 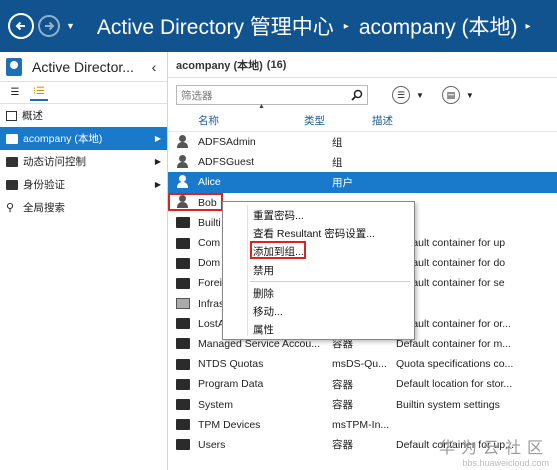 What do you see at coordinates (263, 270) in the screenshot?
I see `menu-item-disable: 禁用` at bounding box center [263, 270].